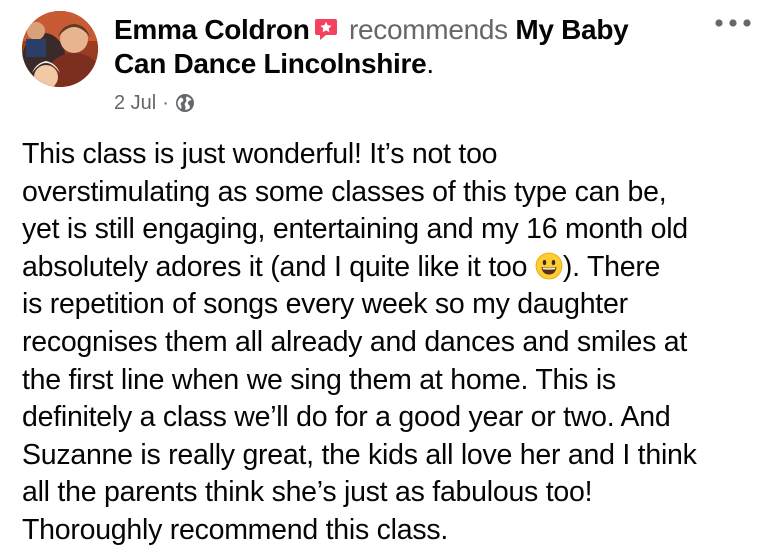  I want to click on post-meta: 2 Jul ·, so click(154, 103).